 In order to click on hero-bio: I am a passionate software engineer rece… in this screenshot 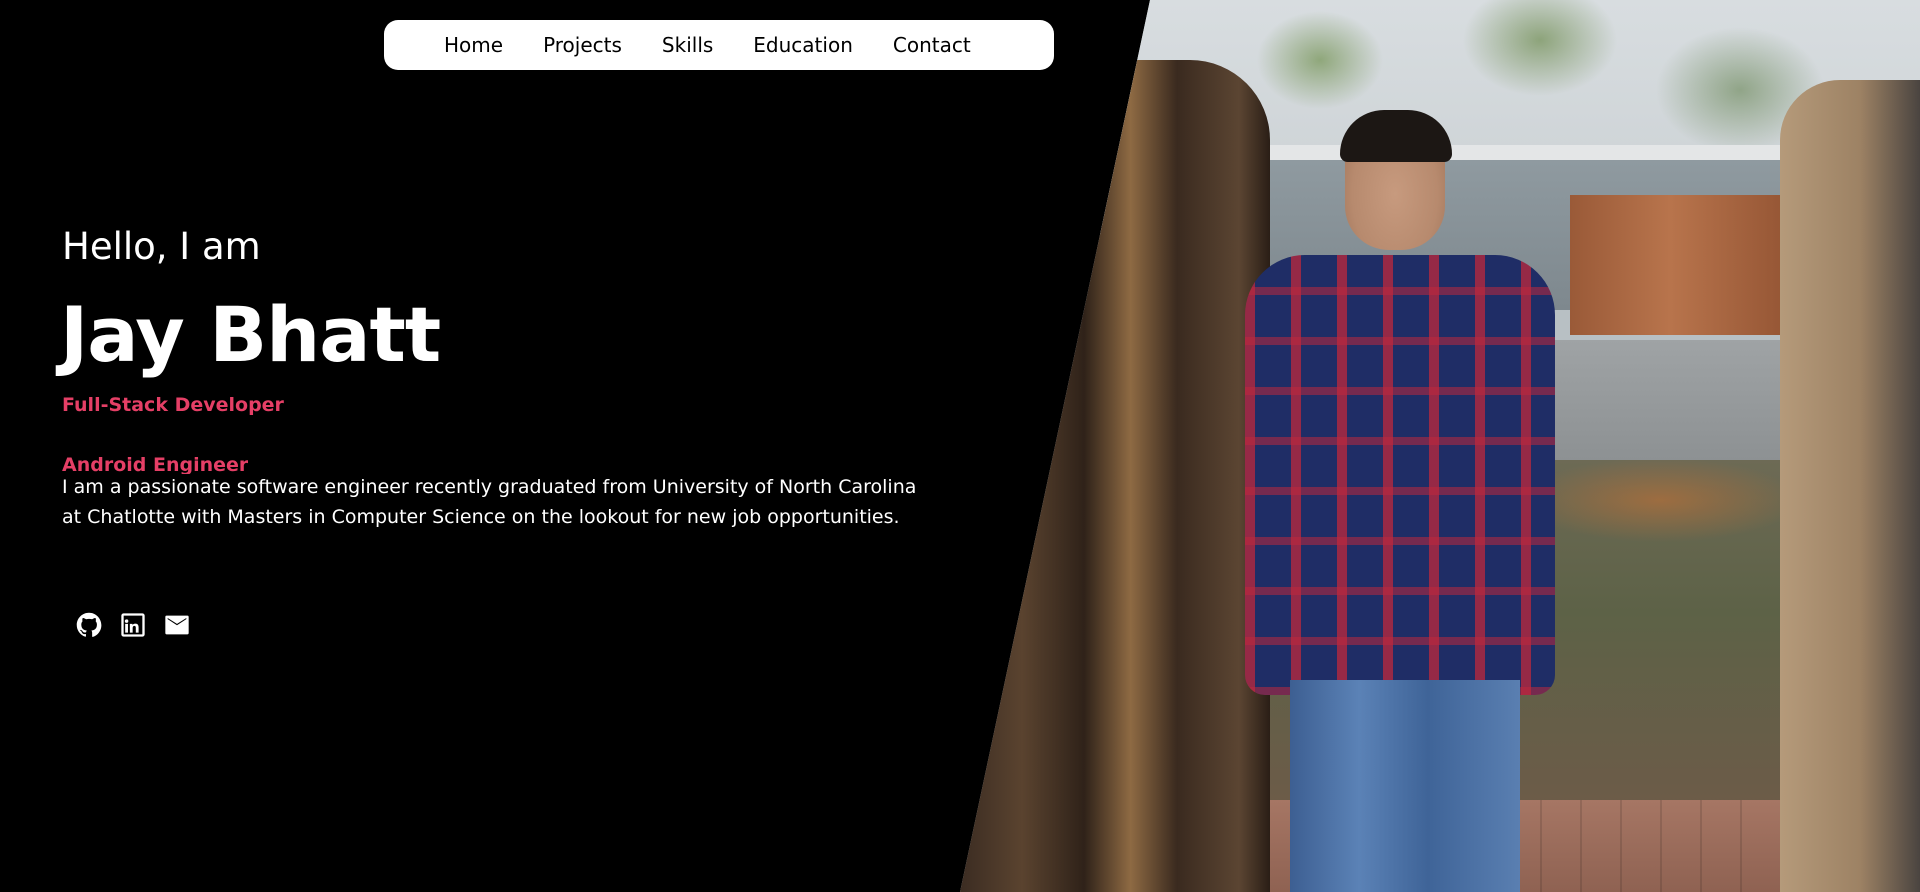, I will do `click(489, 502)`.